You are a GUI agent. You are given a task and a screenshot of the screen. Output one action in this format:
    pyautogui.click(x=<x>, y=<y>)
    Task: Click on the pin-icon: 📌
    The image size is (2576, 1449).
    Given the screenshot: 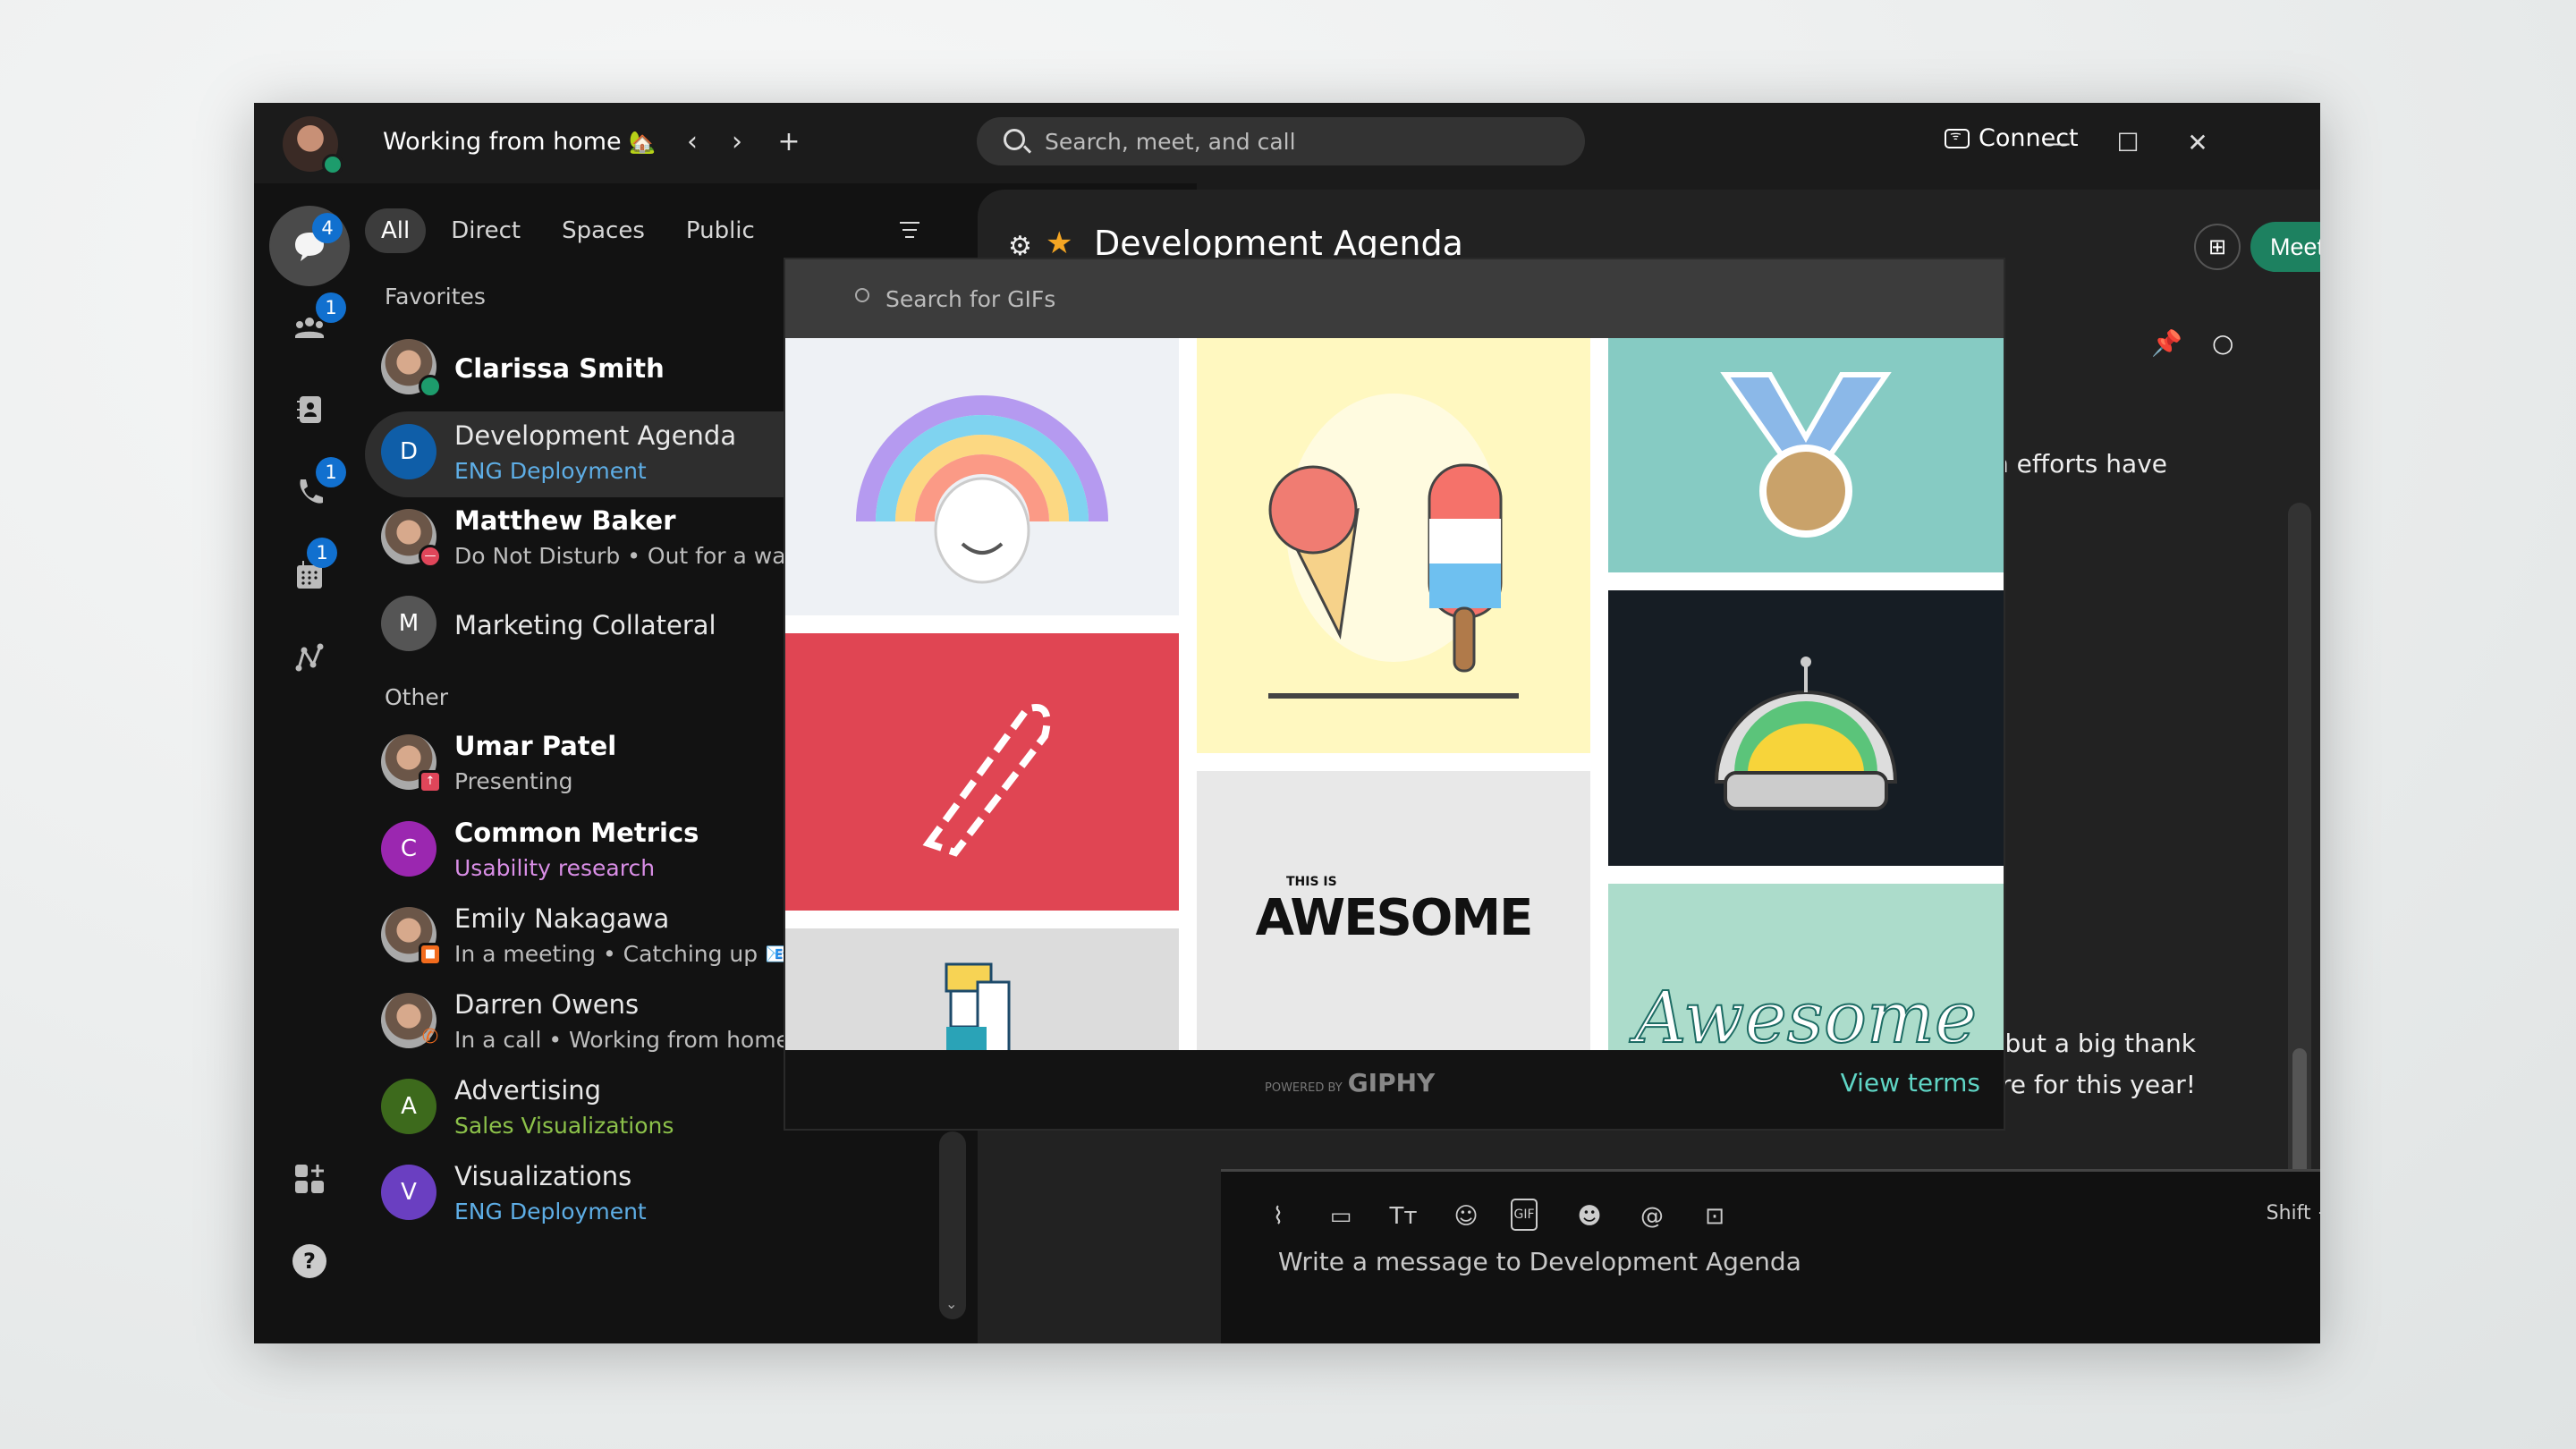 What is the action you would take?
    pyautogui.click(x=2166, y=343)
    